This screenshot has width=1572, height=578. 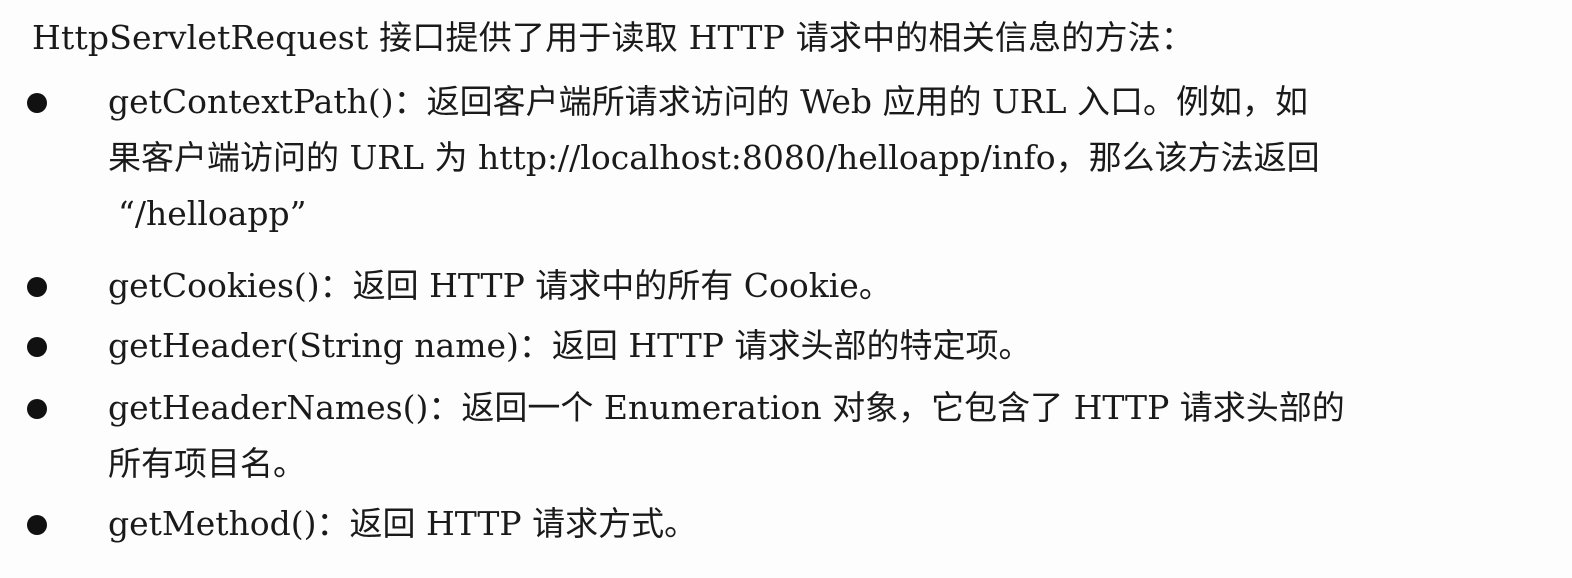 I want to click on list-item-line: “/helloapp”, so click(x=212, y=213).